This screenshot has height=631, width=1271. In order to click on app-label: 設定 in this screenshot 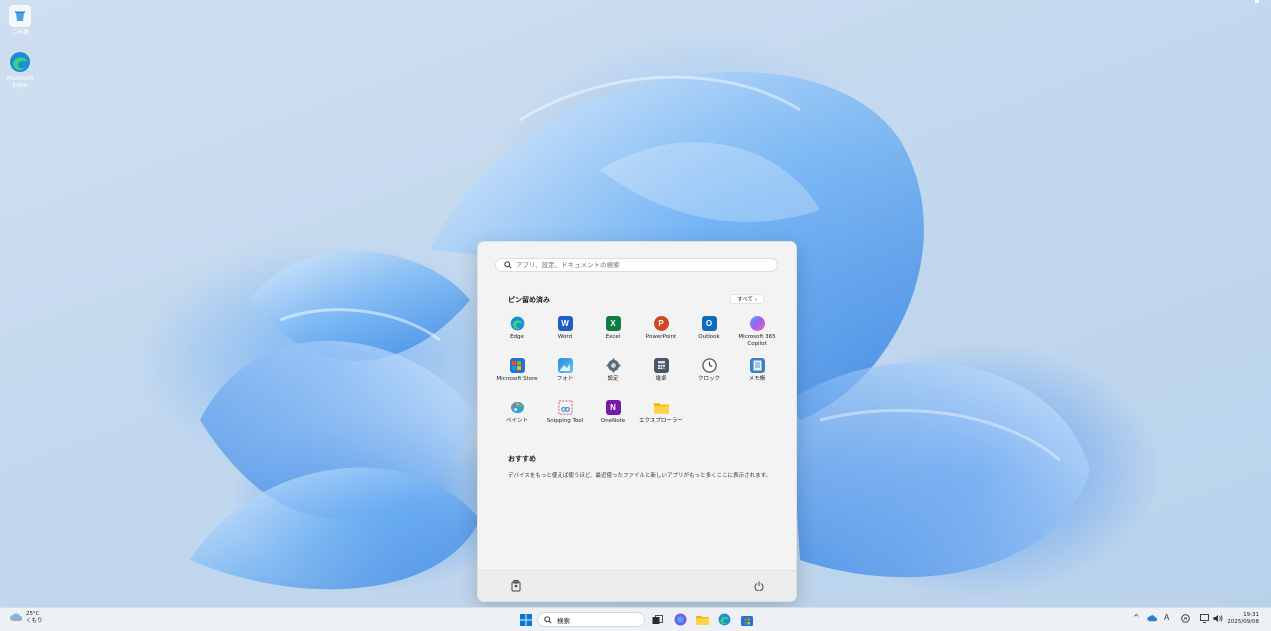, I will do `click(613, 379)`.